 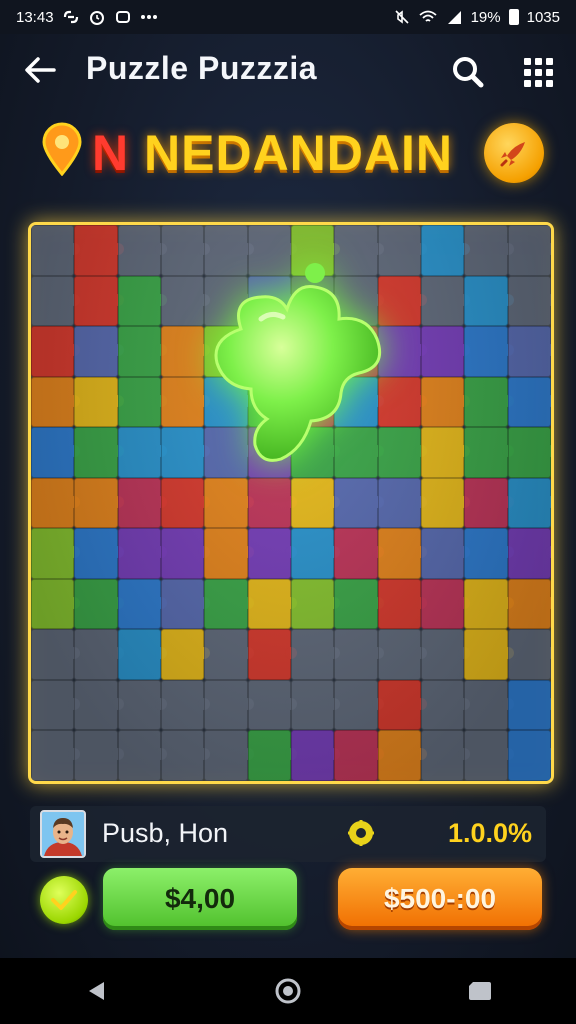 I want to click on search-button, so click(x=468, y=72).